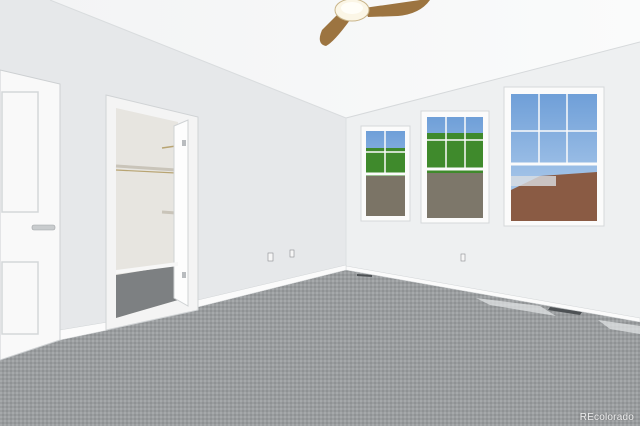 The height and width of the screenshot is (426, 640). Describe the element at coordinates (43, 227) in the screenshot. I see `door-handle` at that location.